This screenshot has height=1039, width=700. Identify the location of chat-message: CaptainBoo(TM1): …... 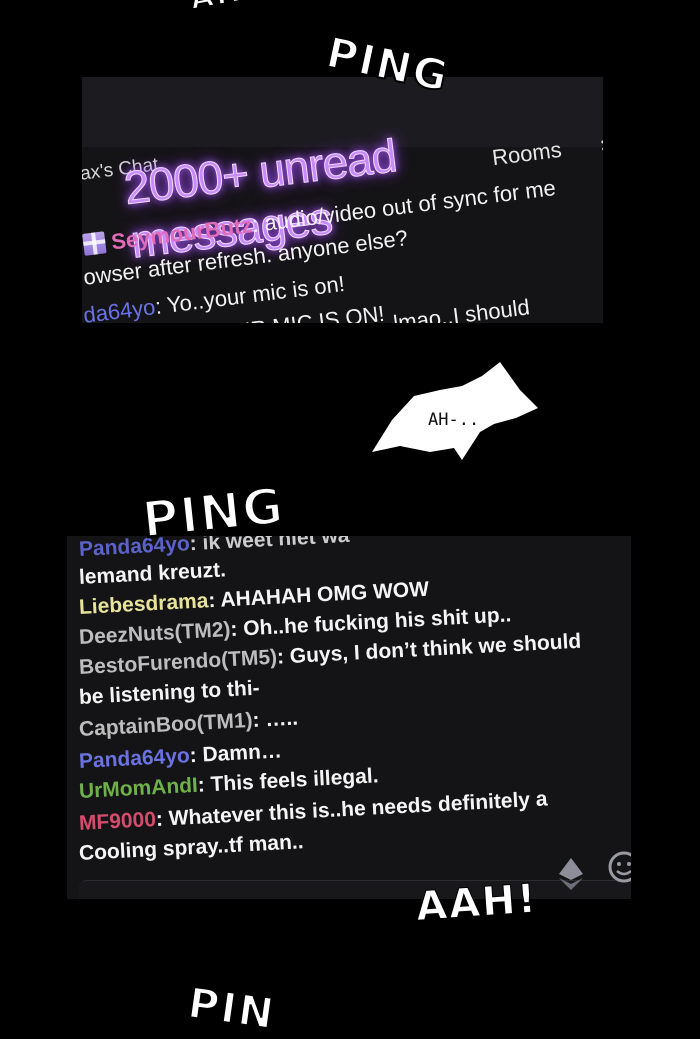
(188, 724).